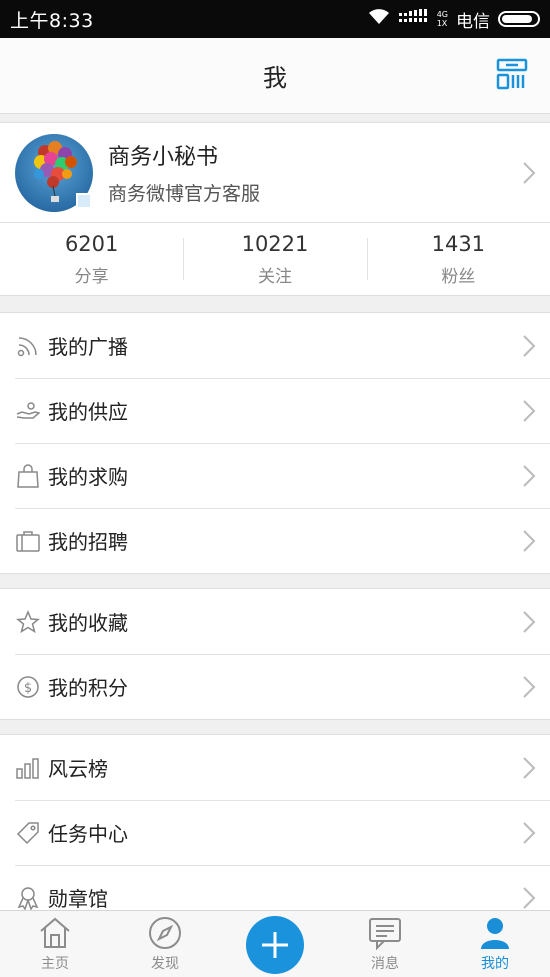  I want to click on tab-messages: 消息, so click(385, 944).